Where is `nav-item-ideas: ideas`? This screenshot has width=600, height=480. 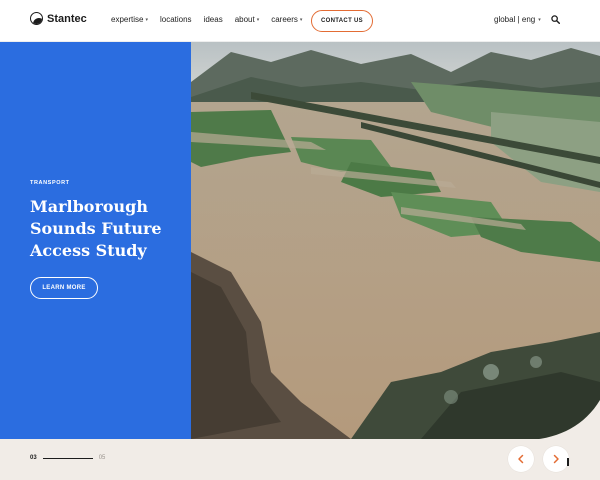 nav-item-ideas: ideas is located at coordinates (213, 19).